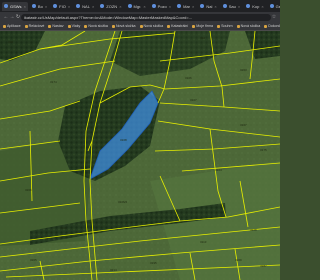 The width and height of the screenshot is (320, 280). I want to click on parcel-number: 3113, so click(203, 242).